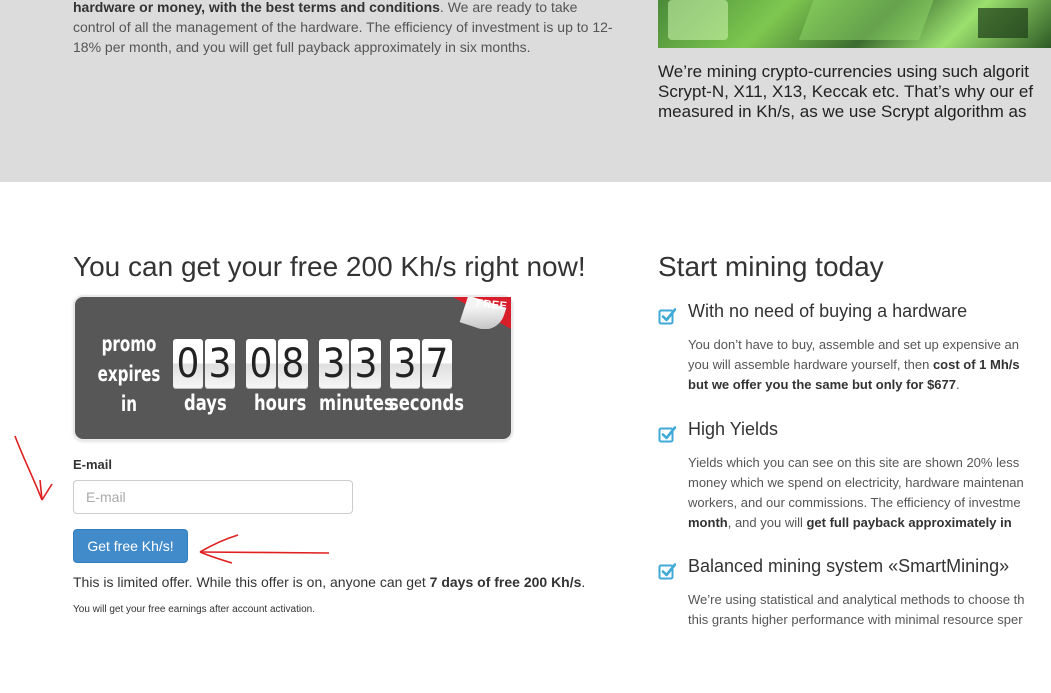  I want to click on seconds-digits: 3 7, so click(421, 364).